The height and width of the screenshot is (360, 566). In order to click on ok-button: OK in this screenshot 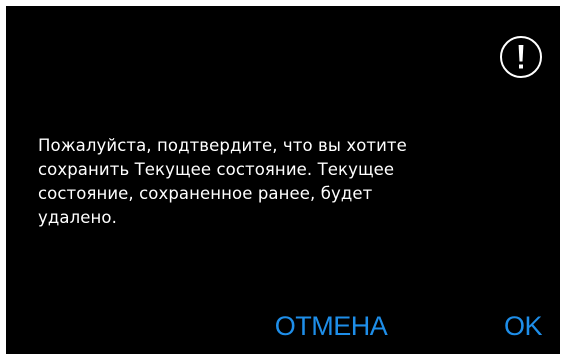, I will do `click(523, 326)`.